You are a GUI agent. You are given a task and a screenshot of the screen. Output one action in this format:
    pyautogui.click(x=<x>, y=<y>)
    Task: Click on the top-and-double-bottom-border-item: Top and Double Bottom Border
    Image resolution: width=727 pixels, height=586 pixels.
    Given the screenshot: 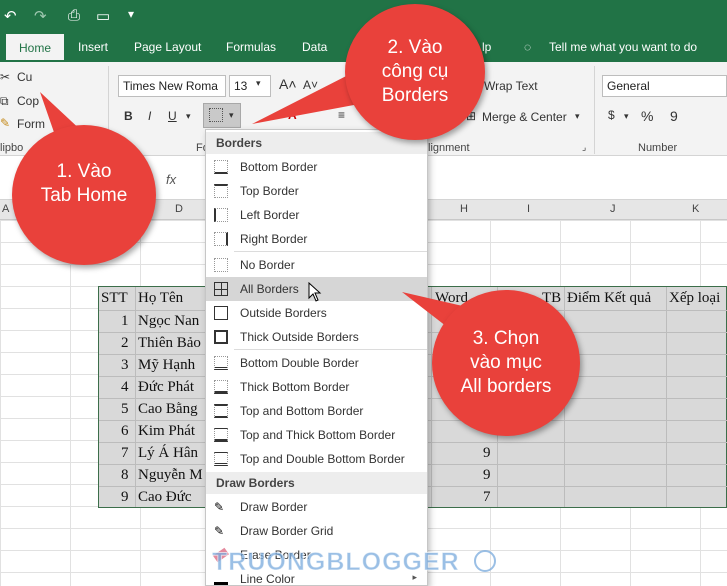 What is the action you would take?
    pyautogui.click(x=316, y=459)
    